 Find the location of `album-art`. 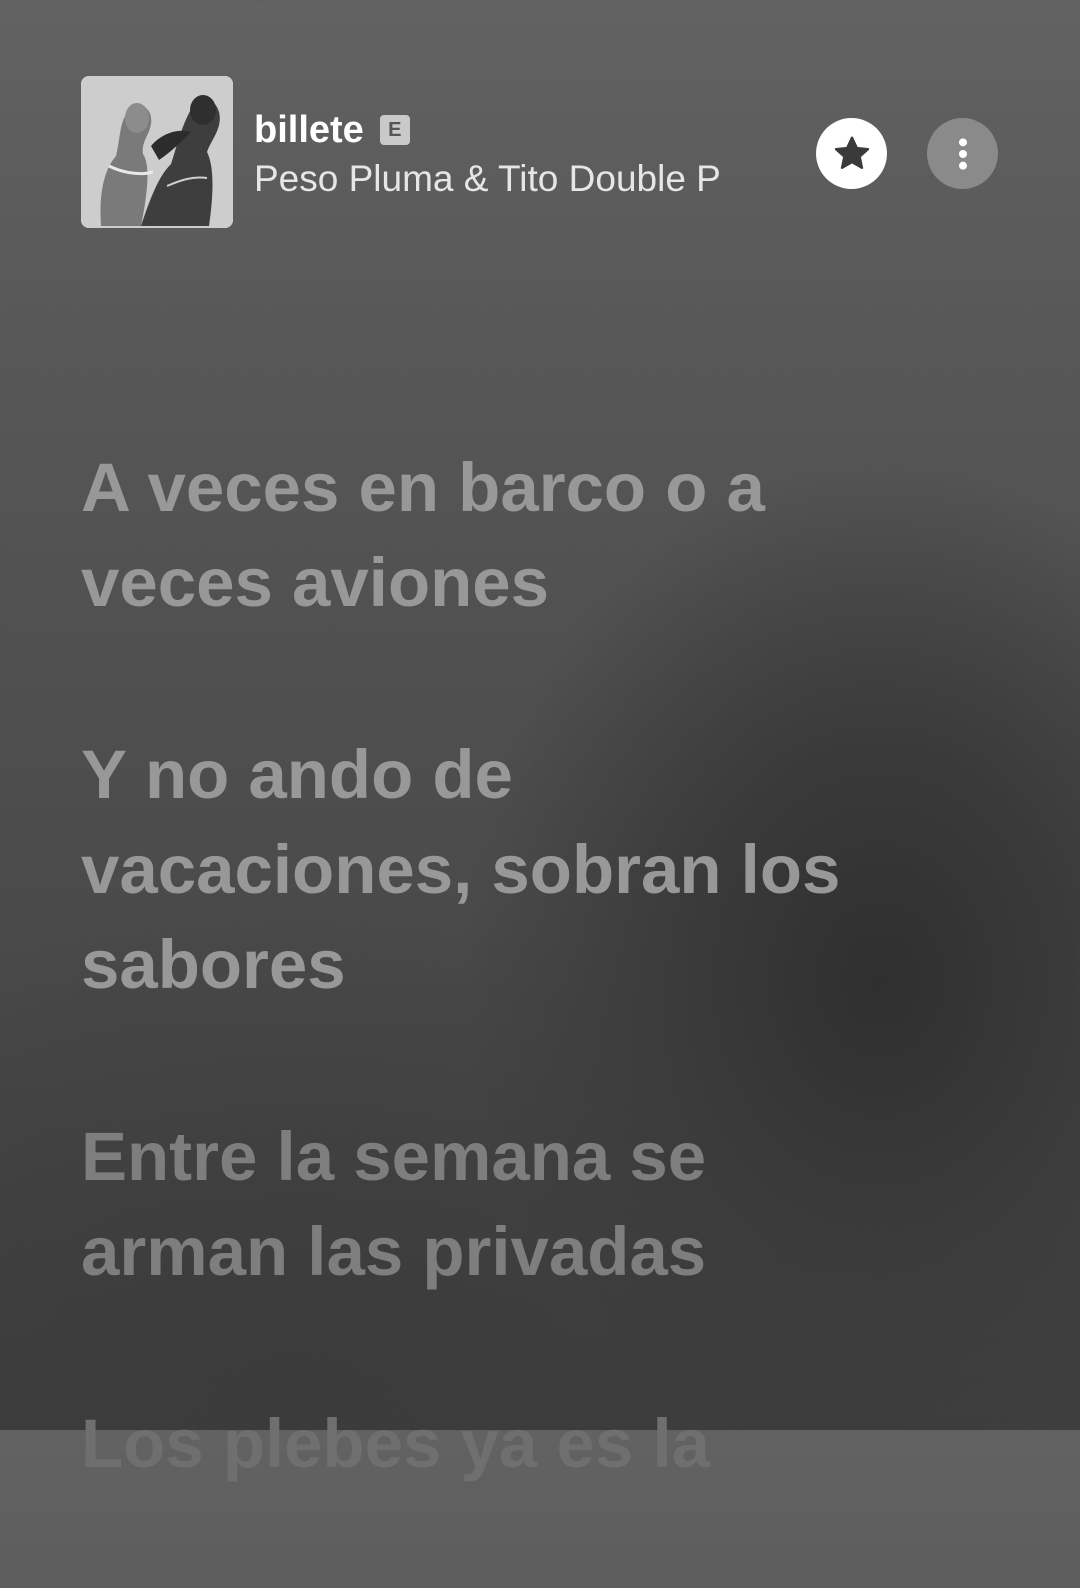

album-art is located at coordinates (157, 152).